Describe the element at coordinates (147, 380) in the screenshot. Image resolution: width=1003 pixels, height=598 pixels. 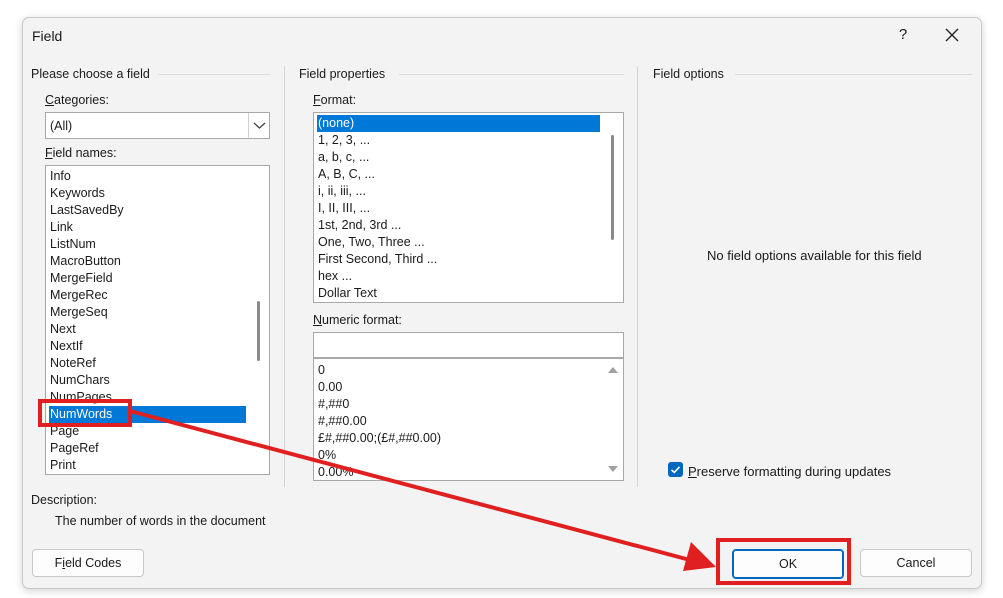
I see `list-item: NumChars` at that location.